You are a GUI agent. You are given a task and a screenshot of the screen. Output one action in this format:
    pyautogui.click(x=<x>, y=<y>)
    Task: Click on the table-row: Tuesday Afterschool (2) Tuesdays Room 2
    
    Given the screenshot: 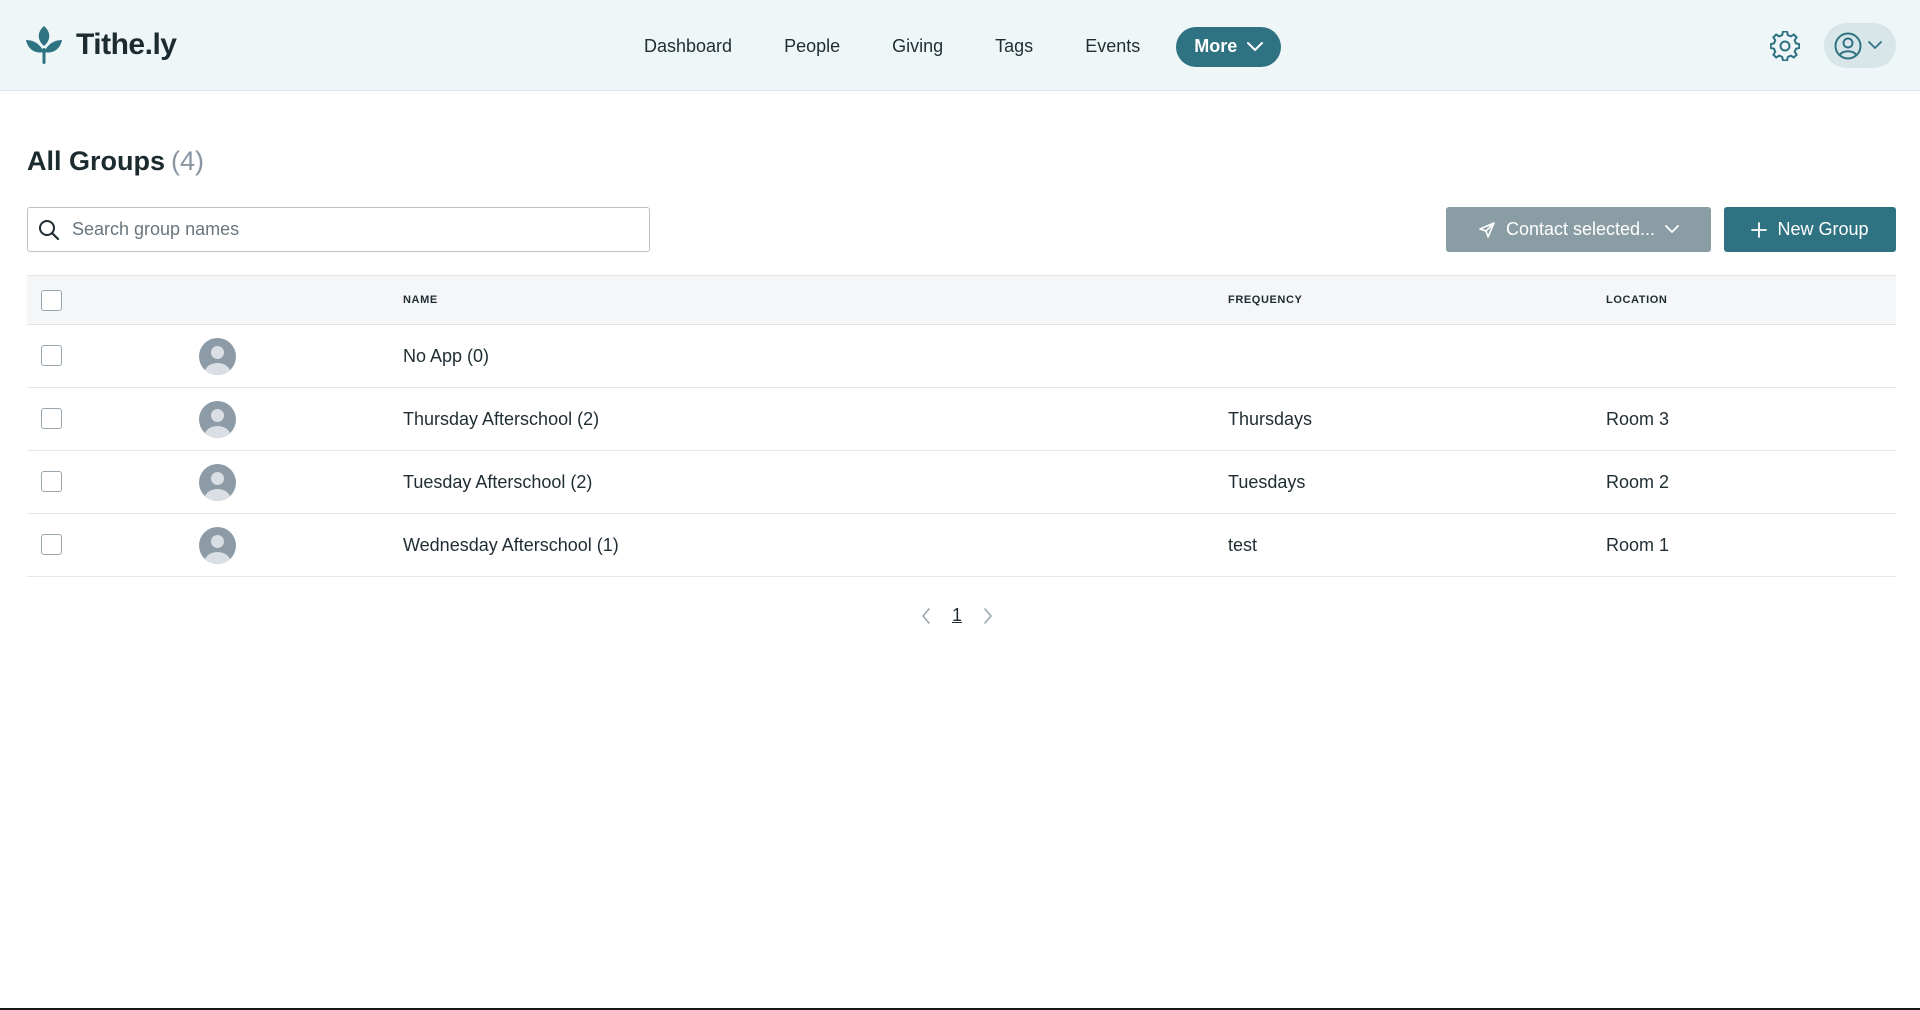 What is the action you would take?
    pyautogui.click(x=961, y=482)
    